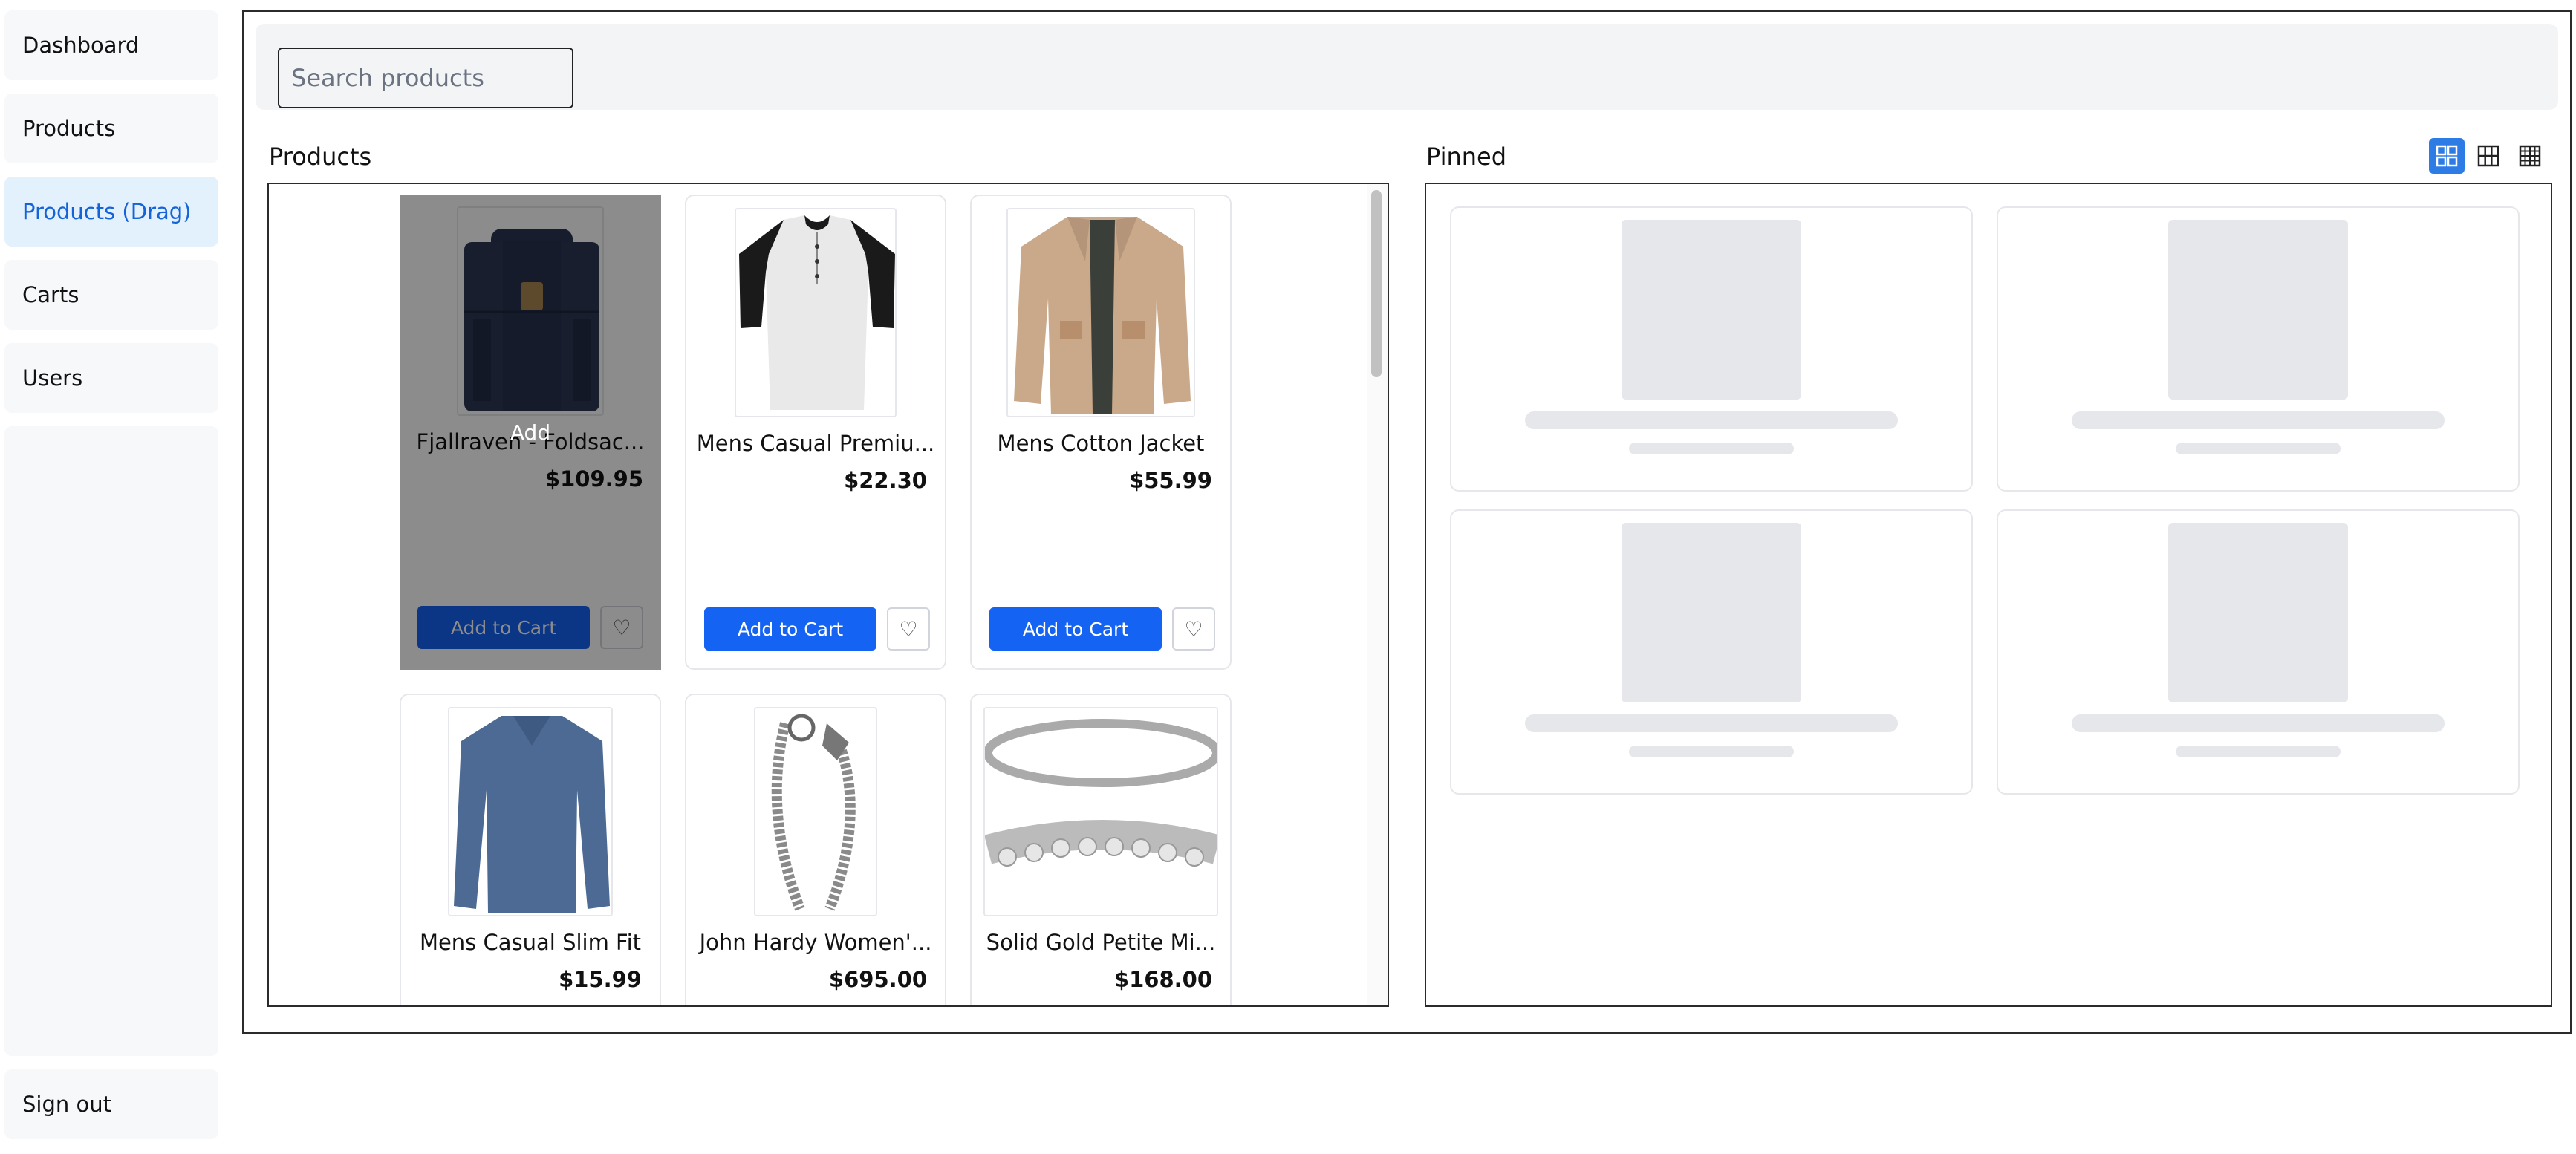 Image resolution: width=2576 pixels, height=1154 pixels. I want to click on scrollbar-thumb, so click(1376, 283).